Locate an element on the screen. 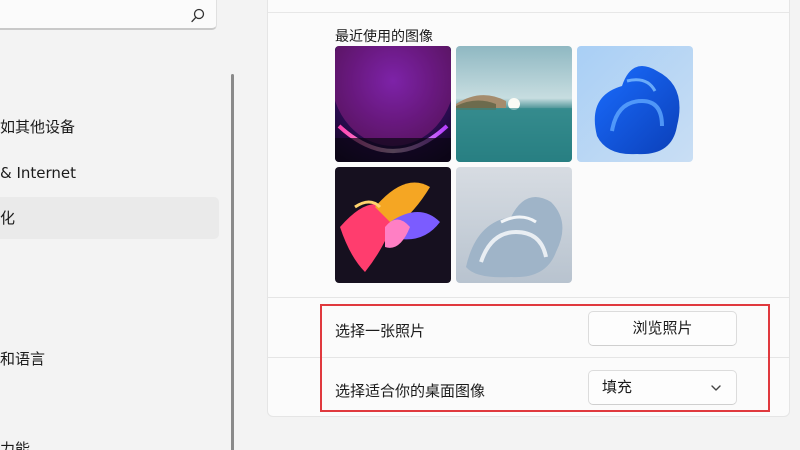 This screenshot has width=800, height=450. fit-label: 选择适合你的桌面图像 is located at coordinates (410, 391).